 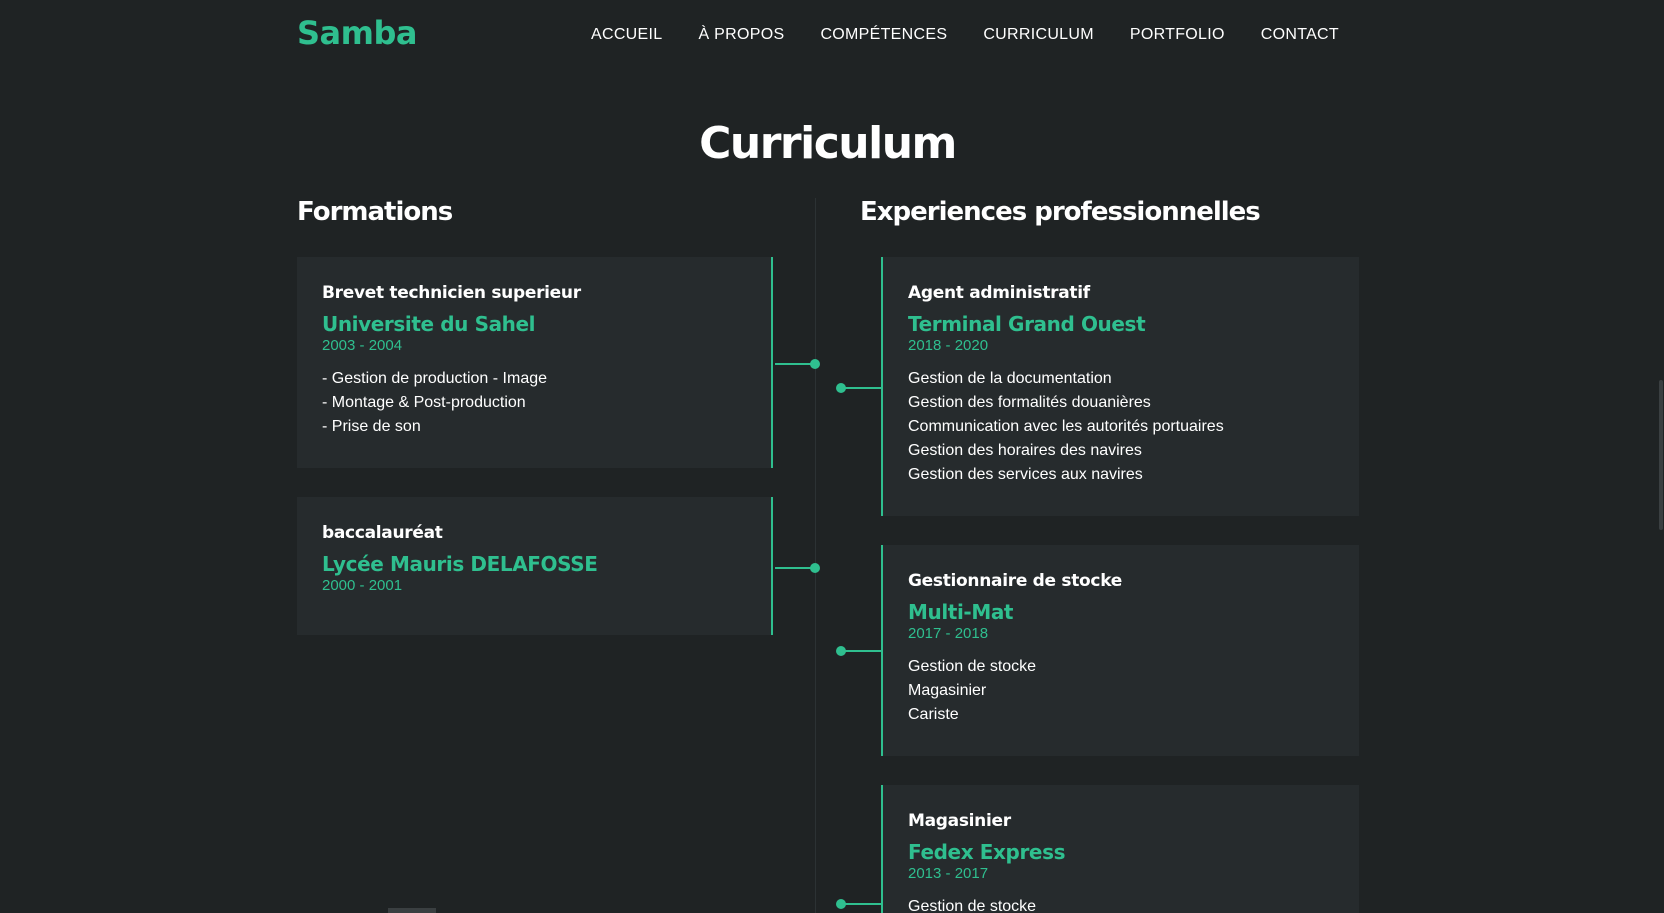 What do you see at coordinates (815, 555) in the screenshot?
I see `timeline-divider` at bounding box center [815, 555].